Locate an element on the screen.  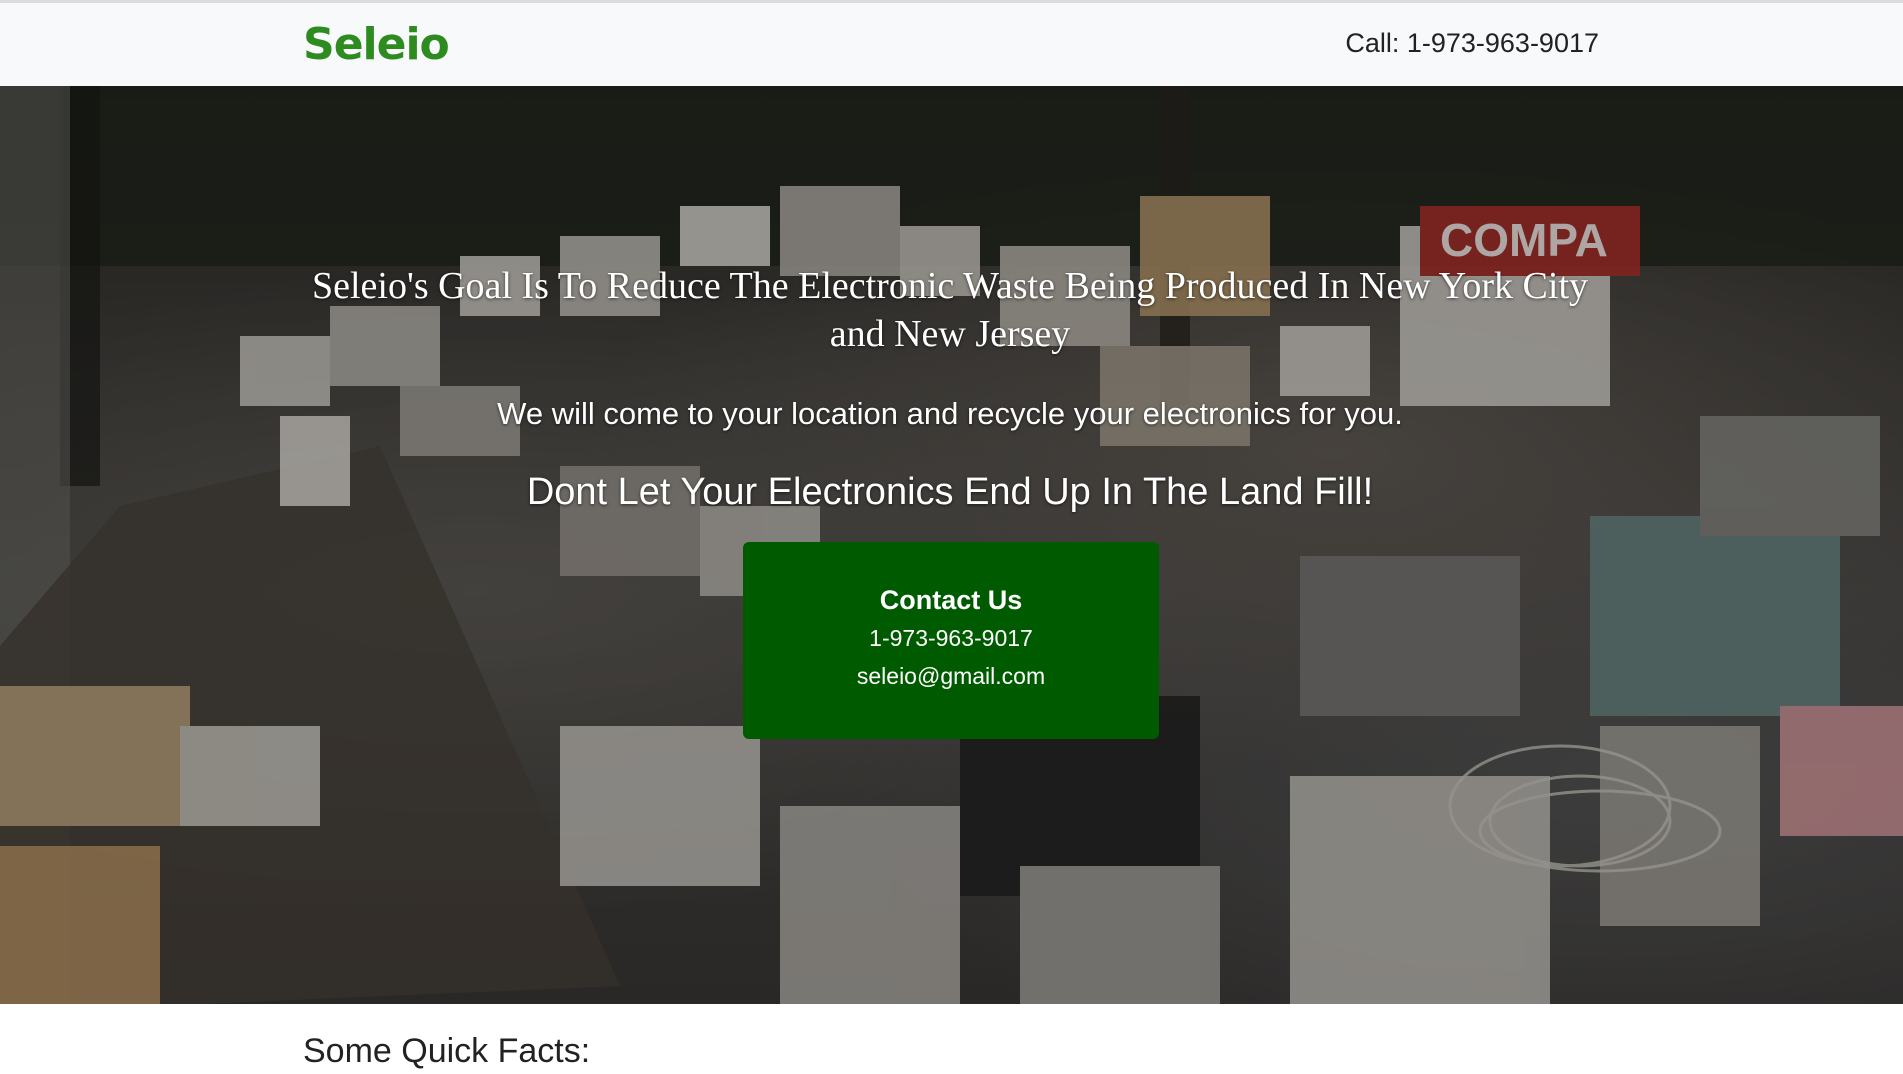
brand-logo: Seleio is located at coordinates (376, 45).